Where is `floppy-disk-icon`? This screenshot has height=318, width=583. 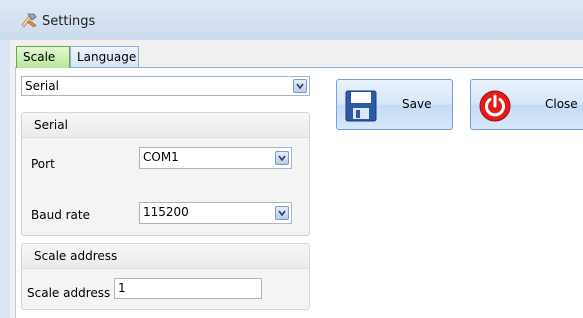
floppy-disk-icon is located at coordinates (361, 106).